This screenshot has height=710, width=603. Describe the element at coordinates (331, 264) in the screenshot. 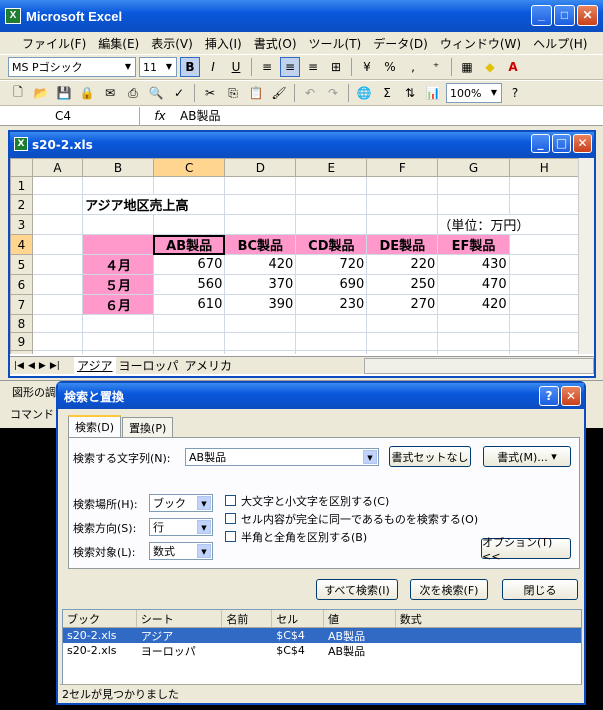

I see `value-cell: 720` at that location.